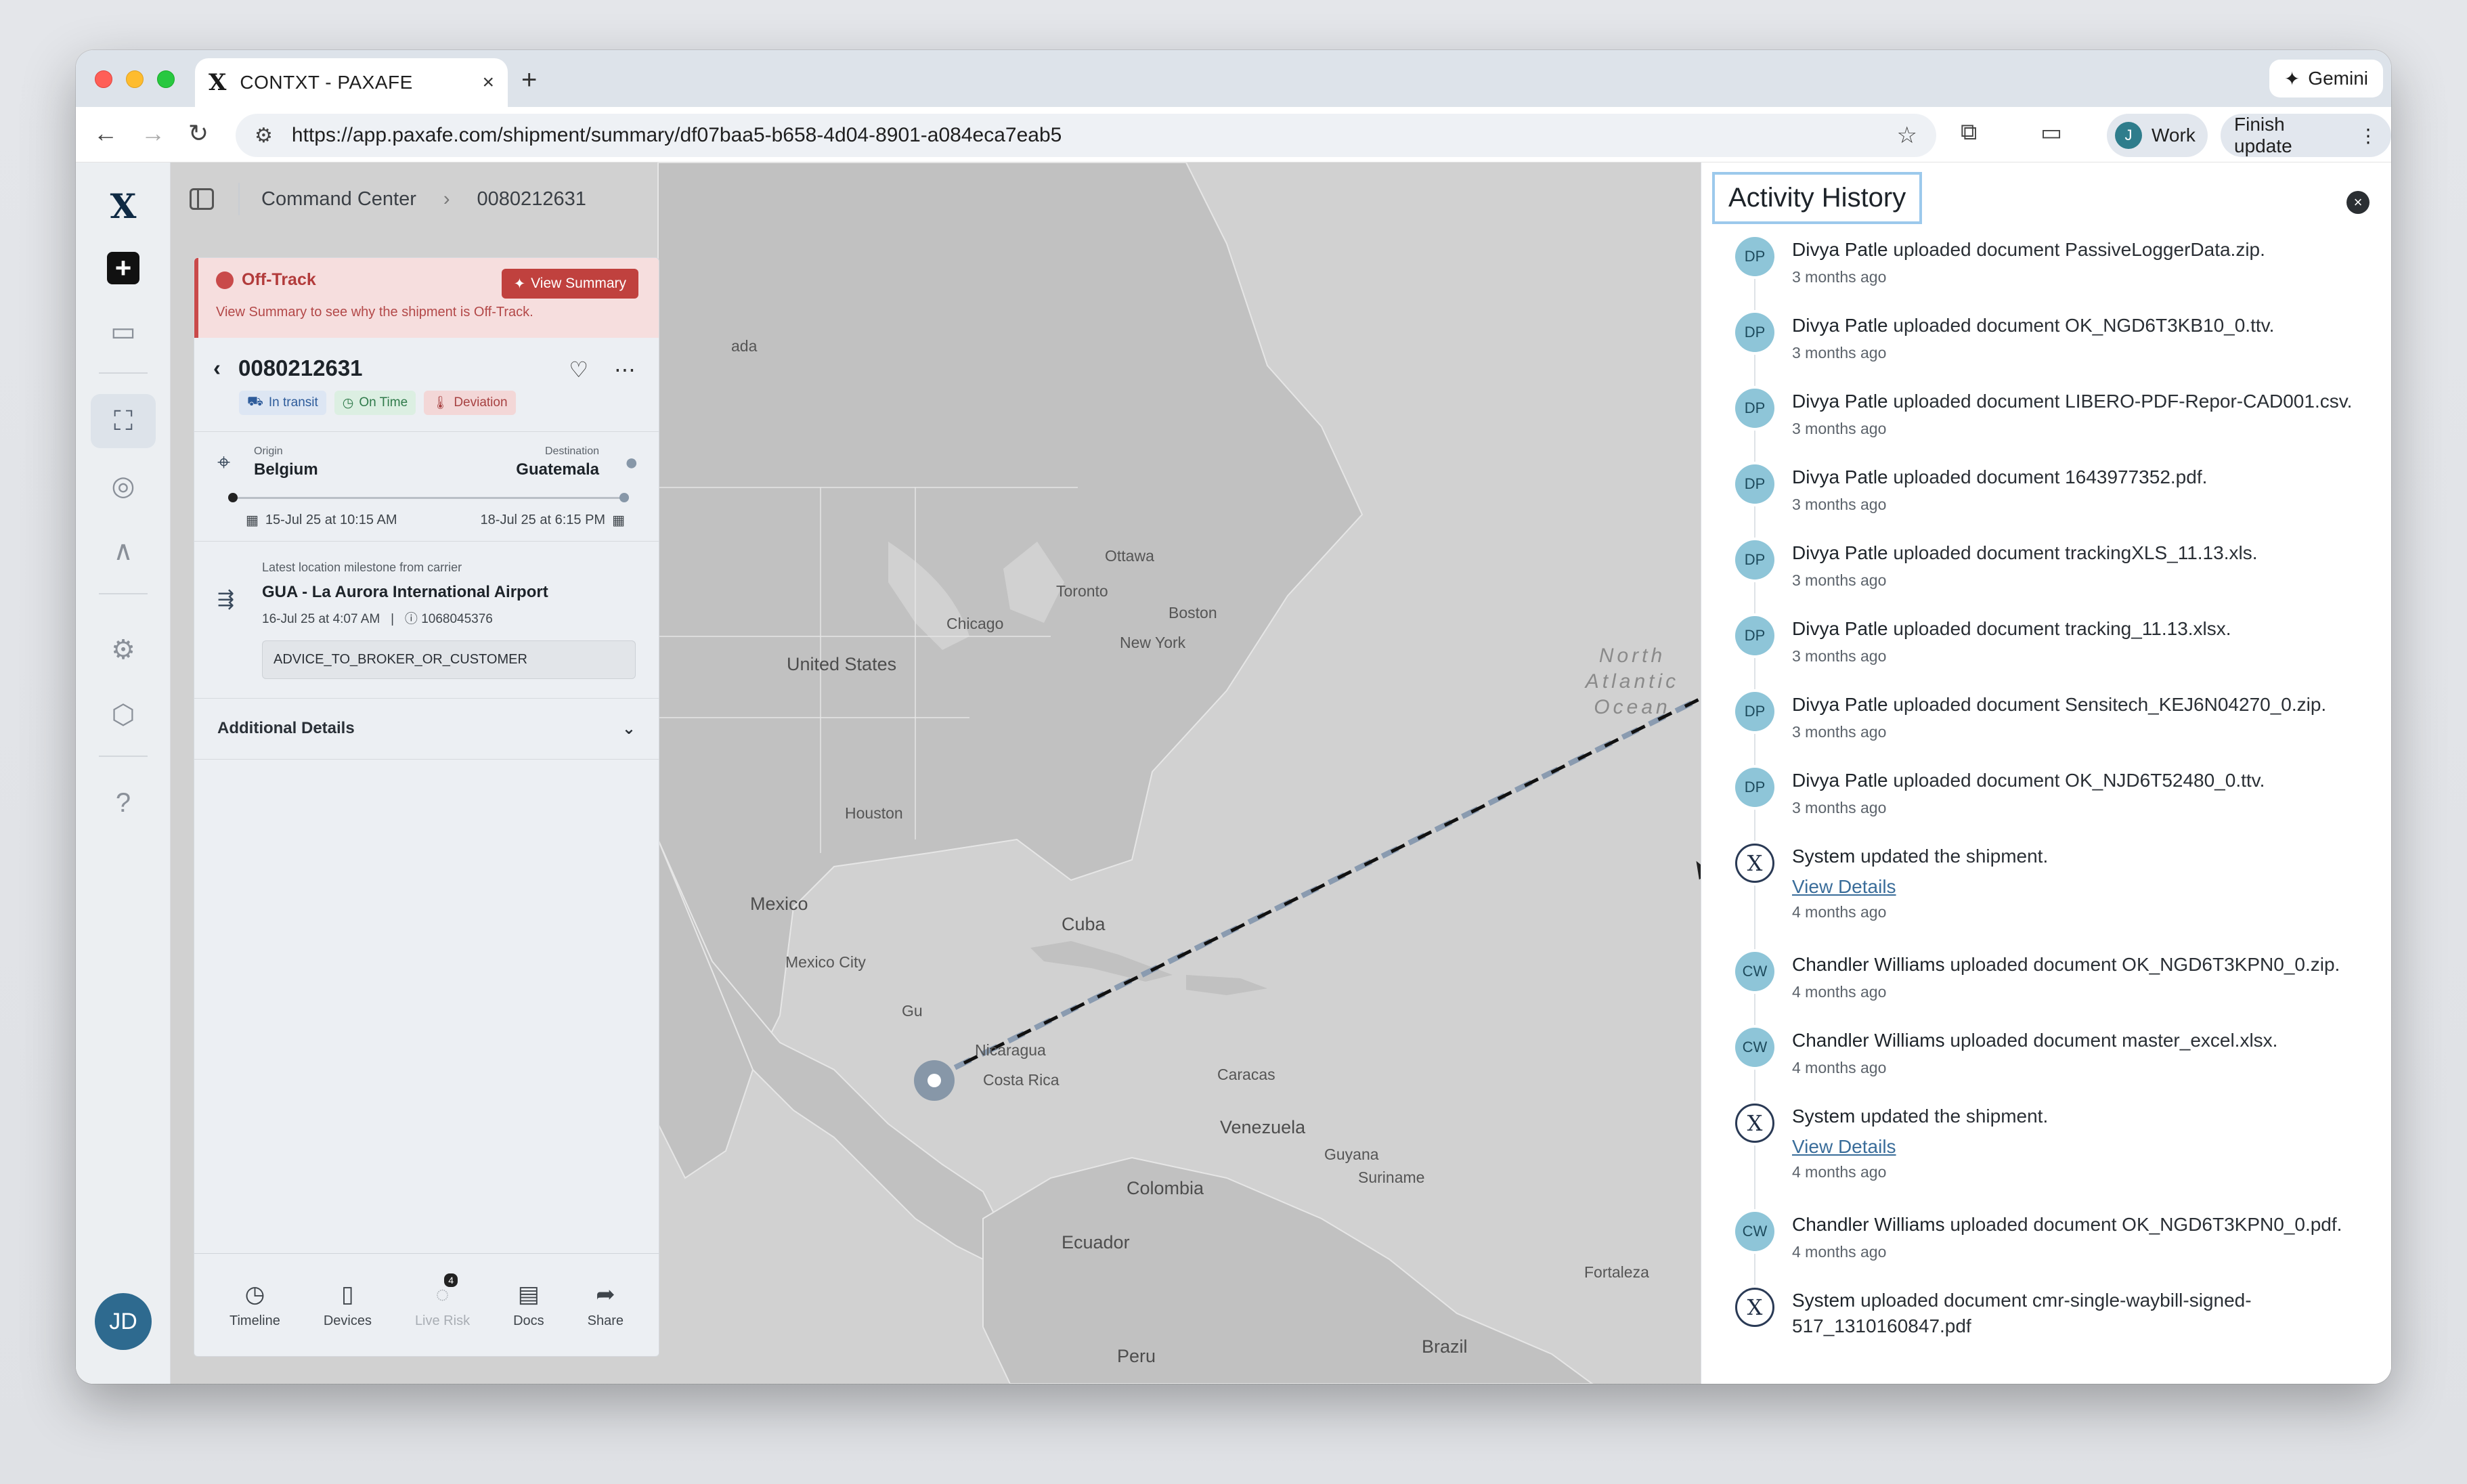 This screenshot has height=1484, width=2467. What do you see at coordinates (842, 664) in the screenshot?
I see `map-label-united-states: United States` at bounding box center [842, 664].